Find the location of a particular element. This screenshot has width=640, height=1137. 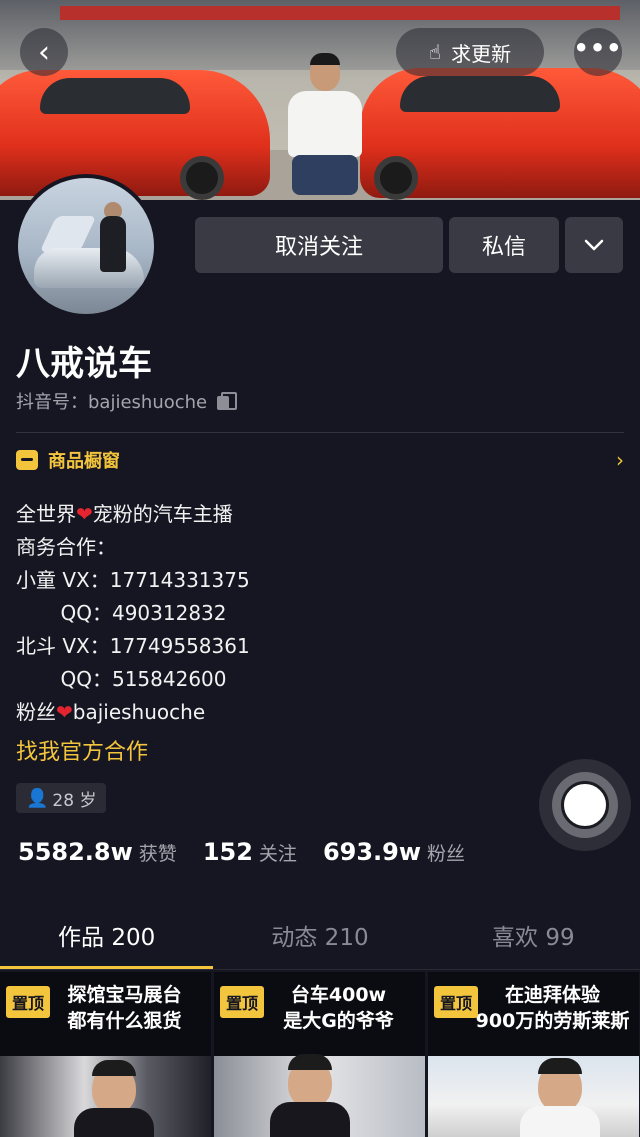

douyin-id: 抖音号：bajieshuoche is located at coordinates (112, 402).